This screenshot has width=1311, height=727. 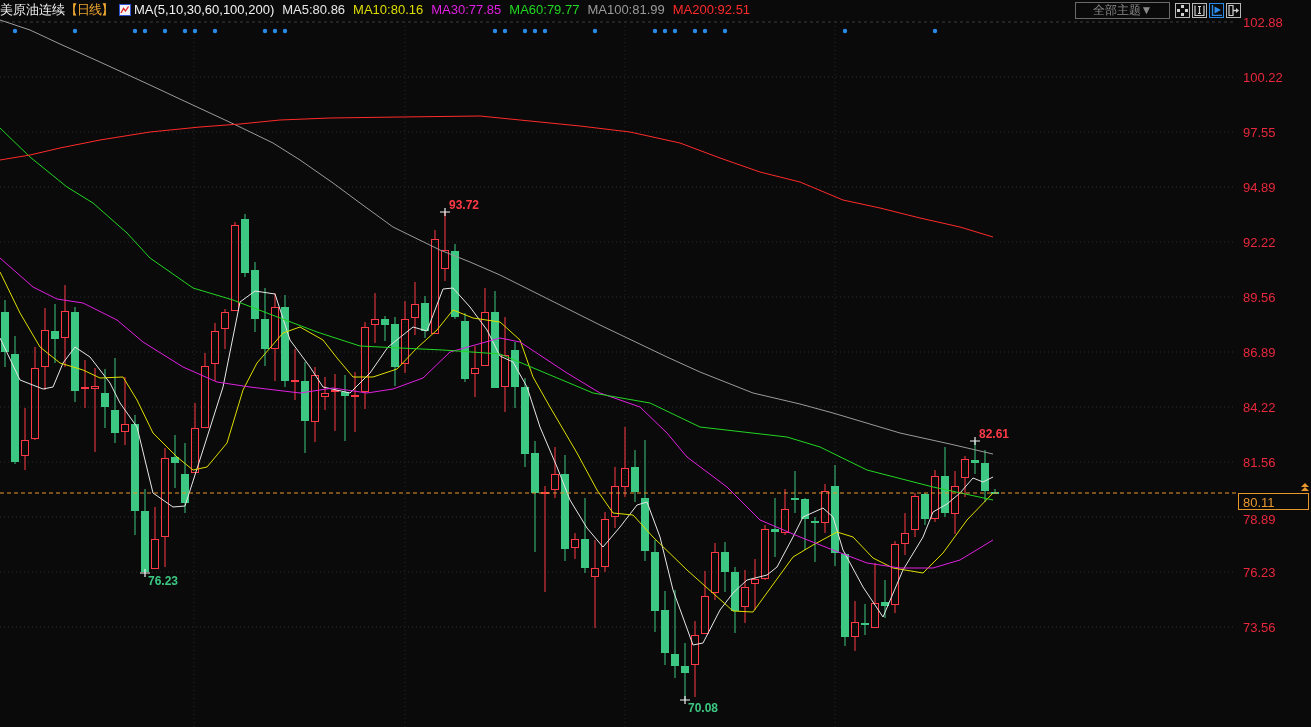 What do you see at coordinates (1259, 519) in the screenshot?
I see `price-axis-label: 78.89` at bounding box center [1259, 519].